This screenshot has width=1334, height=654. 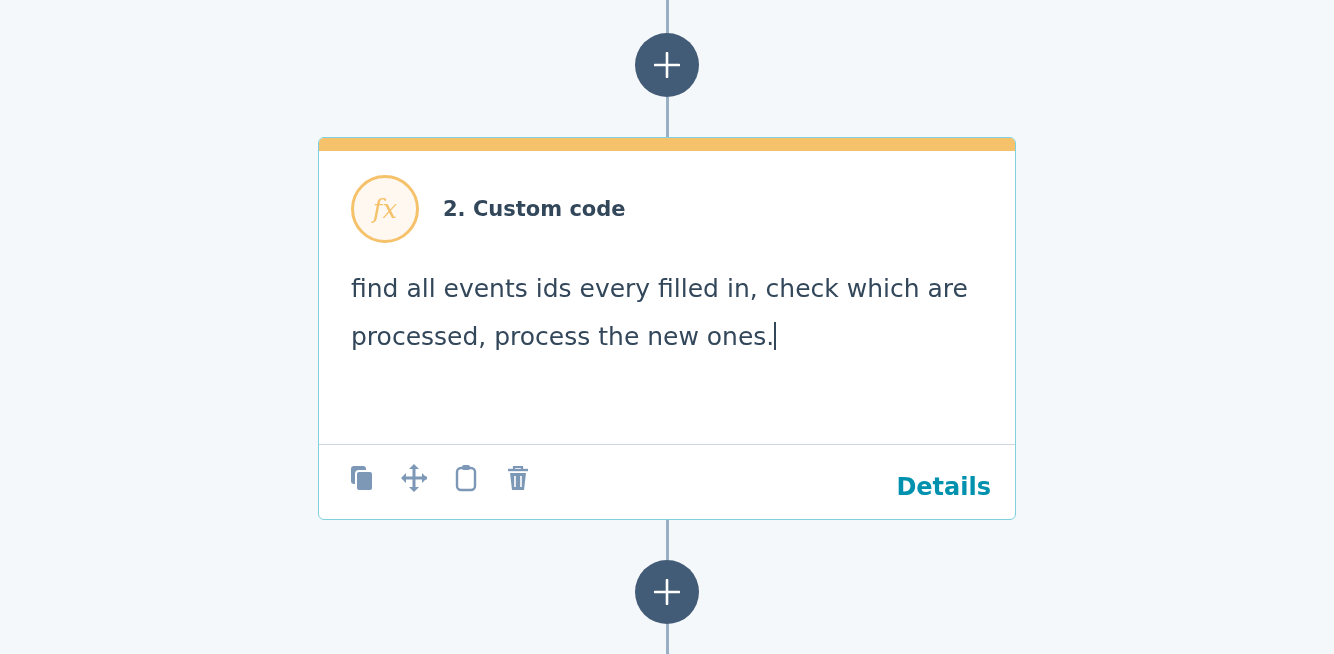 What do you see at coordinates (534, 209) in the screenshot?
I see `step-title: 2. Custom code` at bounding box center [534, 209].